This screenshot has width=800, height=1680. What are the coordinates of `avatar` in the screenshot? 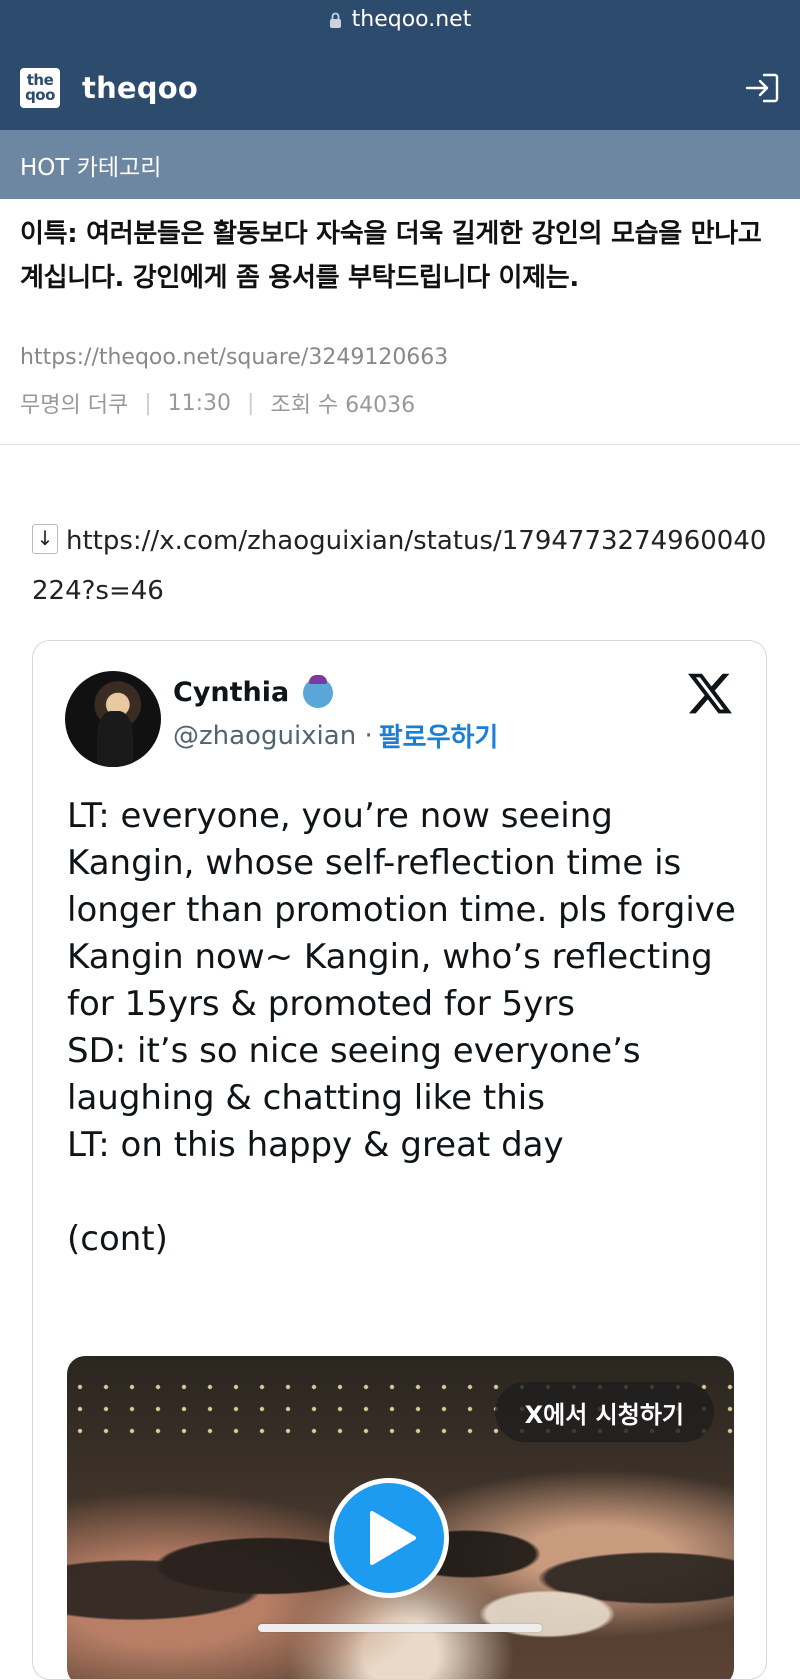 It's located at (113, 719).